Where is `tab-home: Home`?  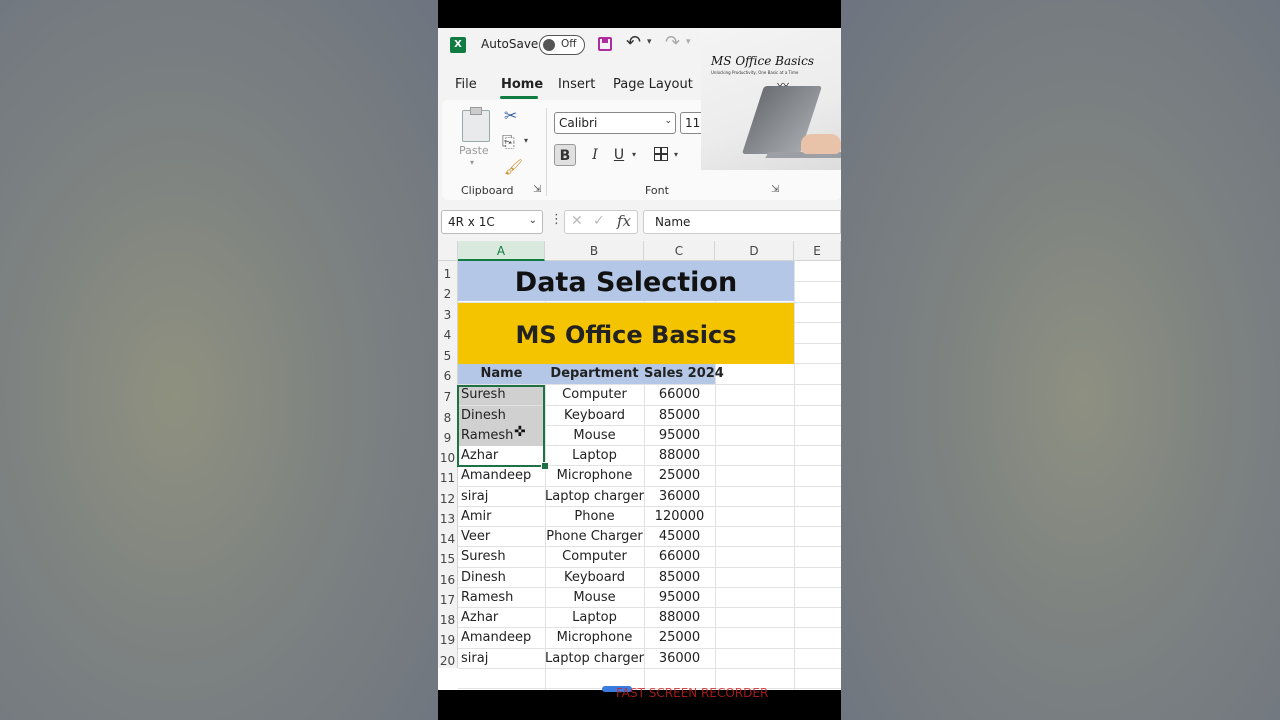 tab-home: Home is located at coordinates (522, 84).